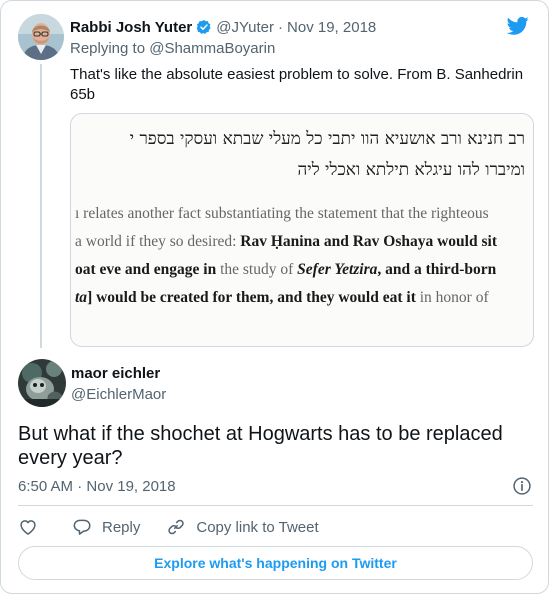 The width and height of the screenshot is (550, 595). I want to click on reply-bubble-icon, so click(82, 527).